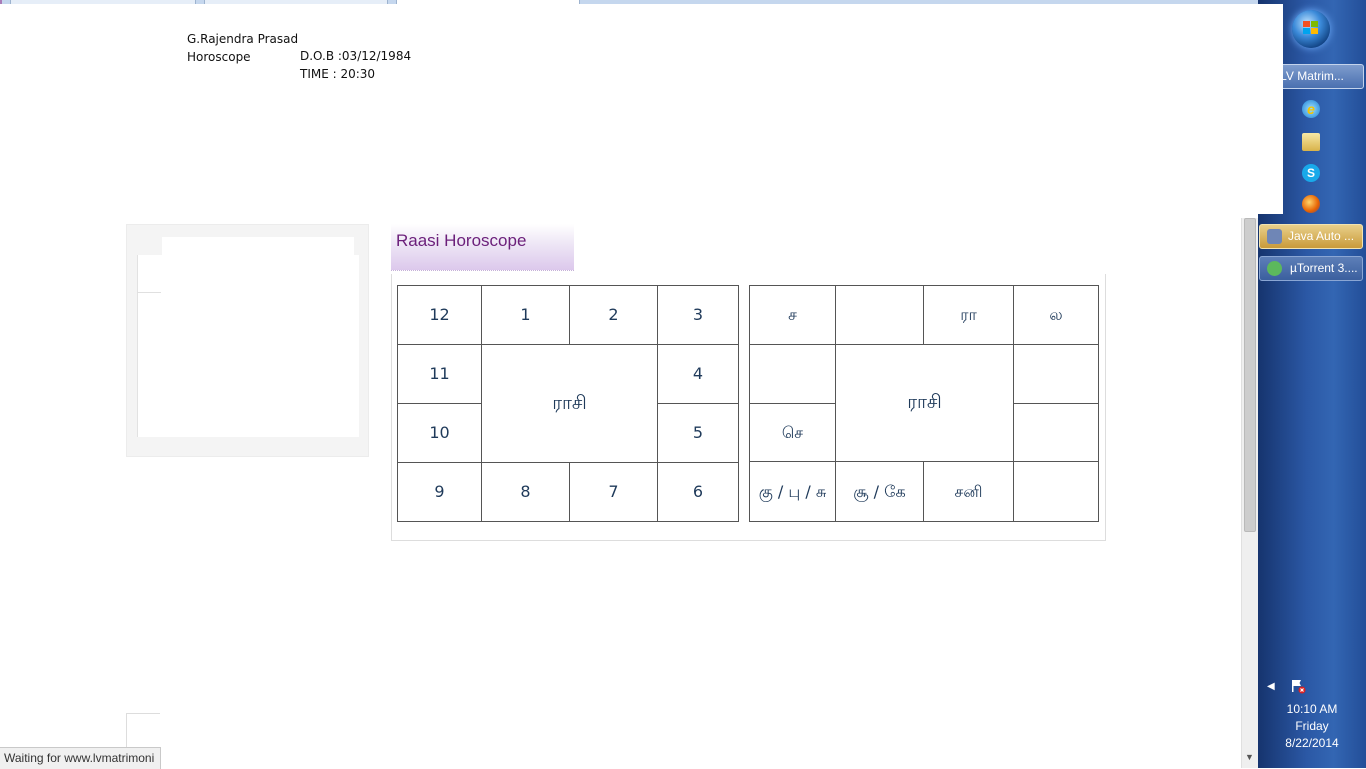 This screenshot has width=1366, height=769. Describe the element at coordinates (1249, 757) in the screenshot. I see `scroll-down-arrow-icon: ▼` at that location.